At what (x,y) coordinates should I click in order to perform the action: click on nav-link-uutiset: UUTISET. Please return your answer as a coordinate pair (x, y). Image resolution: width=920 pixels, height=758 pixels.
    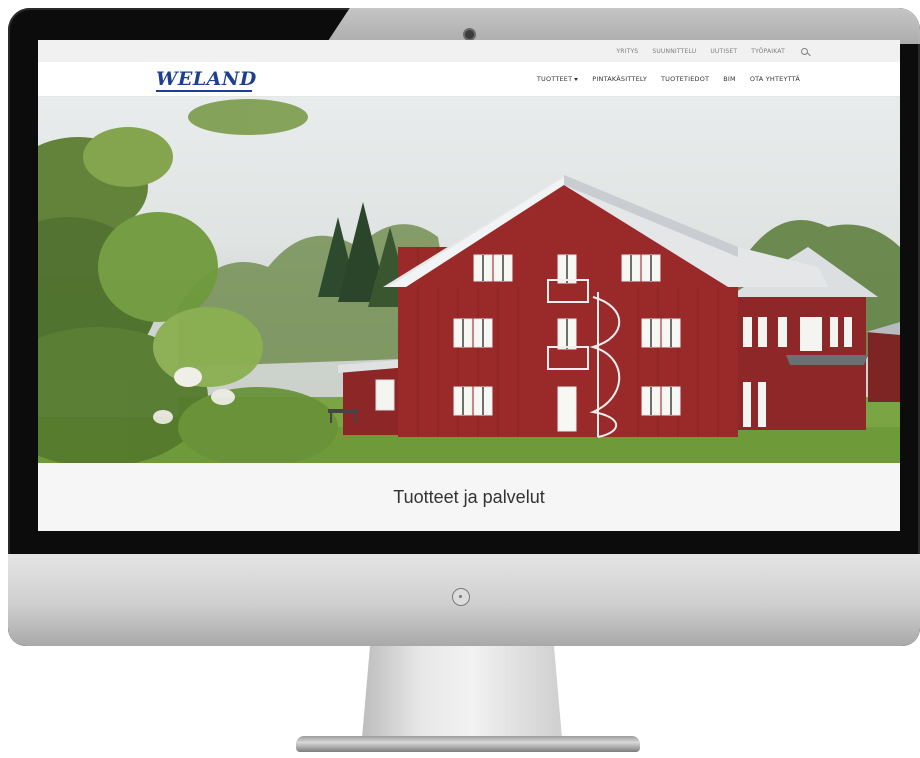
    Looking at the image, I should click on (723, 51).